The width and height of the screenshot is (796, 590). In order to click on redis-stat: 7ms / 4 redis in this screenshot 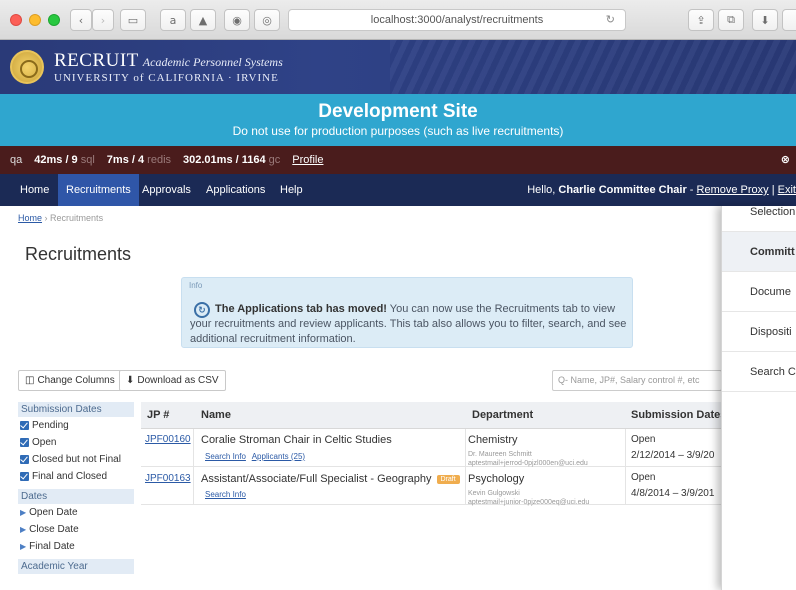, I will do `click(139, 160)`.